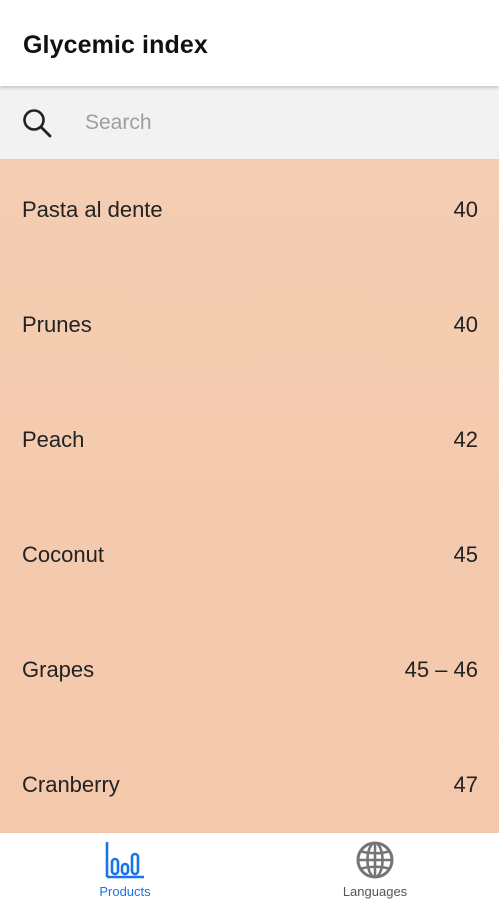 Image resolution: width=499 pixels, height=900 pixels. Describe the element at coordinates (57, 324) in the screenshot. I see `product-name: Prunes` at that location.